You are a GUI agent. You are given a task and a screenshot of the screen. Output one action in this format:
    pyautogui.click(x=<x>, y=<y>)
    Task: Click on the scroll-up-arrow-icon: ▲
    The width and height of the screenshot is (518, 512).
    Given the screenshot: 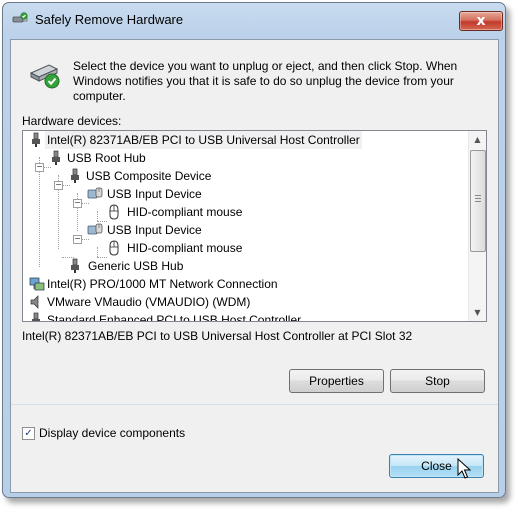 What is the action you would take?
    pyautogui.click(x=477, y=139)
    